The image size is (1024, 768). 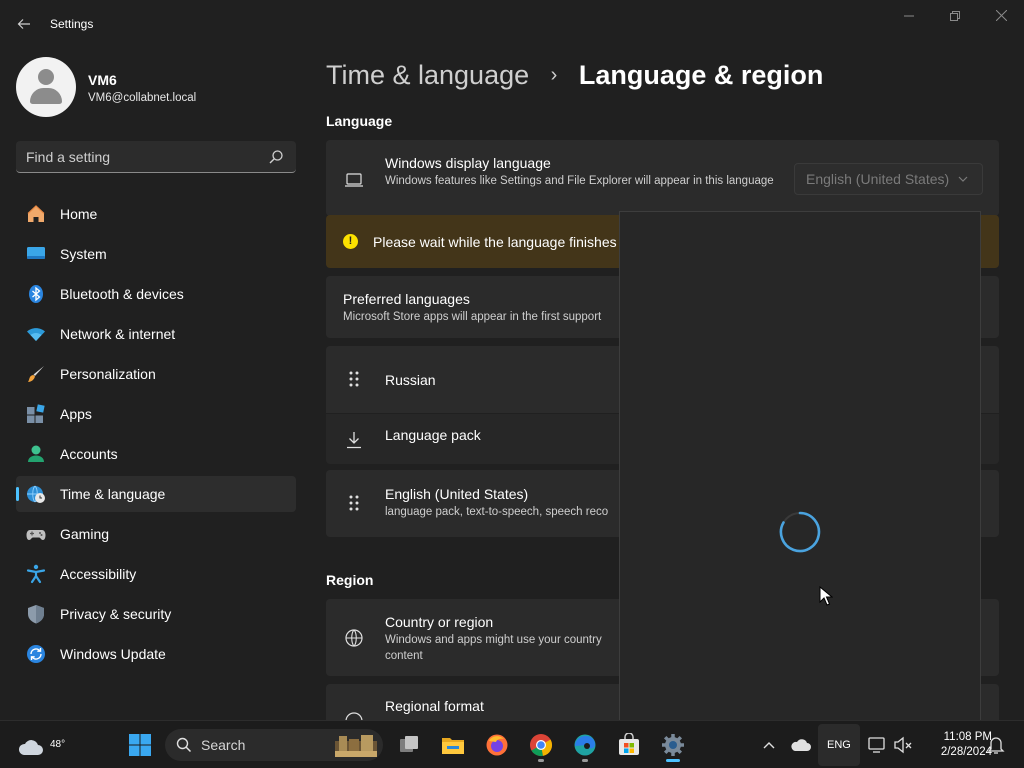 What do you see at coordinates (113, 494) in the screenshot?
I see `sidebar-item-label: Time & language` at bounding box center [113, 494].